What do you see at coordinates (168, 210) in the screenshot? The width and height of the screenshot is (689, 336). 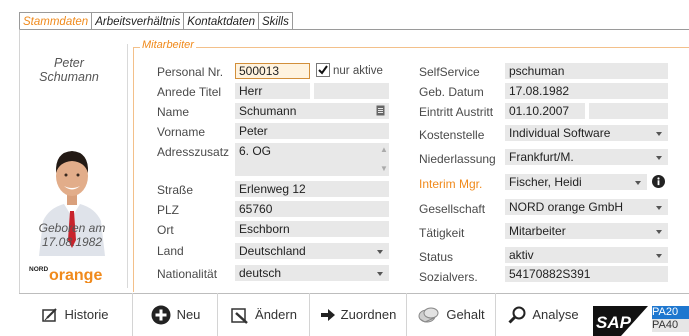 I see `plz-label: PLZ` at bounding box center [168, 210].